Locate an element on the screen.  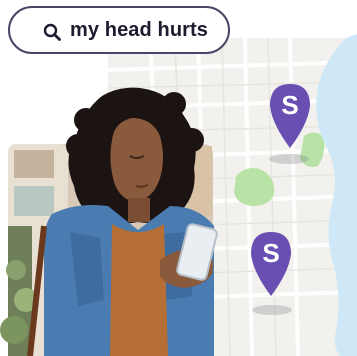
search-icon is located at coordinates (52, 32).